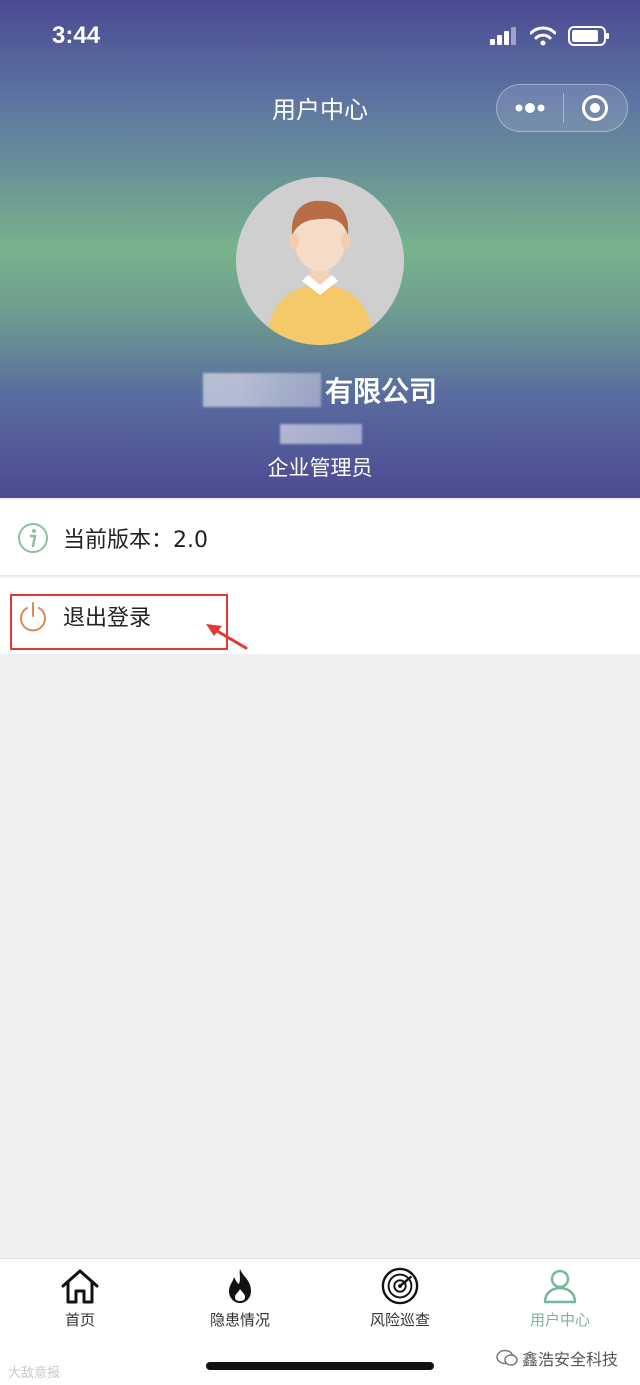 The image size is (640, 1385). What do you see at coordinates (33, 538) in the screenshot?
I see `info-icon` at bounding box center [33, 538].